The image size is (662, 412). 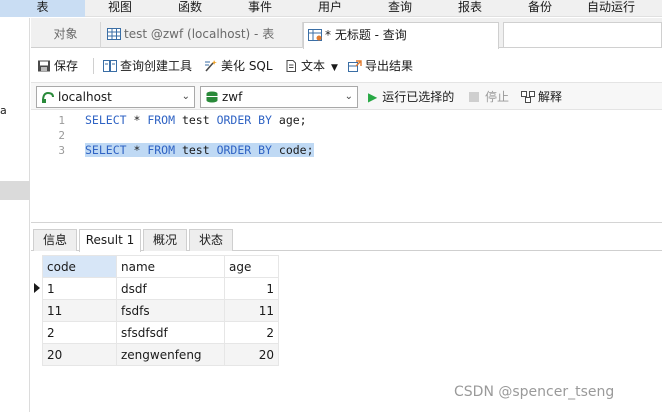 What do you see at coordinates (211, 240) in the screenshot?
I see `tab-status: 状态` at bounding box center [211, 240].